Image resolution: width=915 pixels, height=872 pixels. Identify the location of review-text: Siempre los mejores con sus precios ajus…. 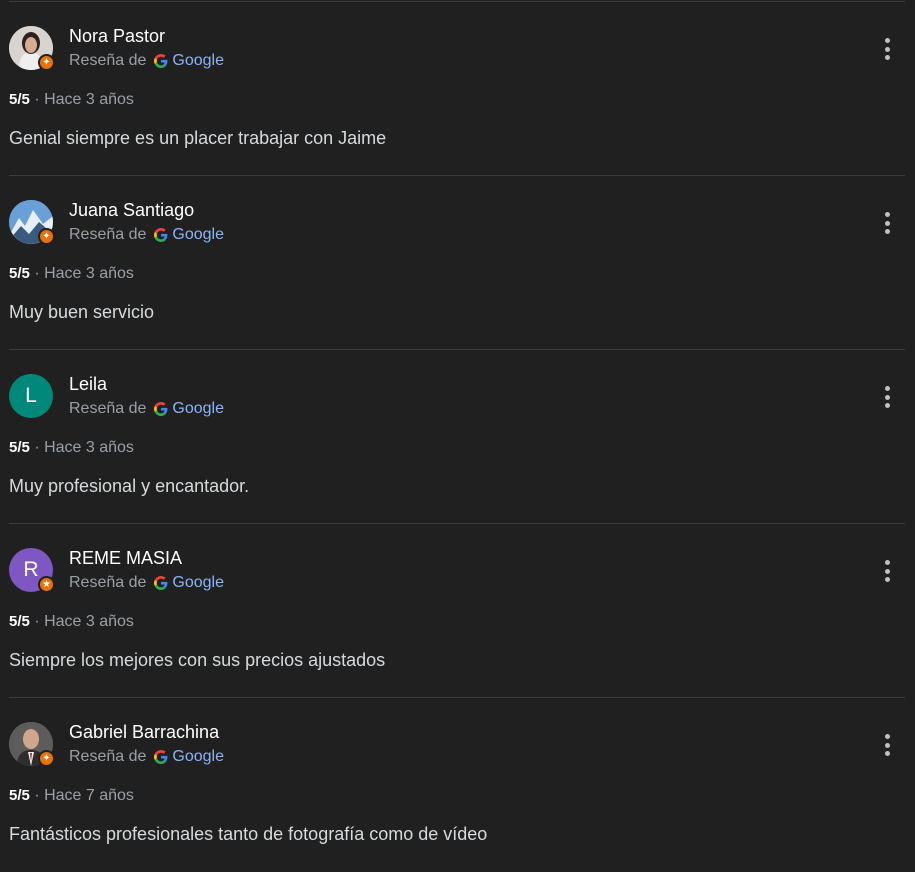
(197, 660).